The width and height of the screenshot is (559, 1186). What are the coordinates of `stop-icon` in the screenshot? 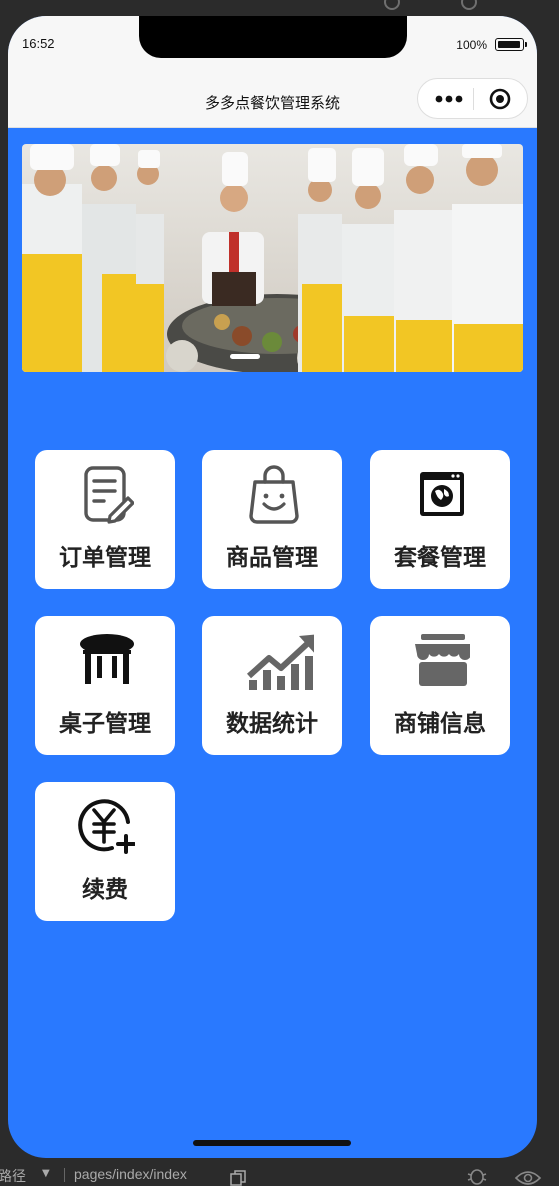 It's located at (469, 5).